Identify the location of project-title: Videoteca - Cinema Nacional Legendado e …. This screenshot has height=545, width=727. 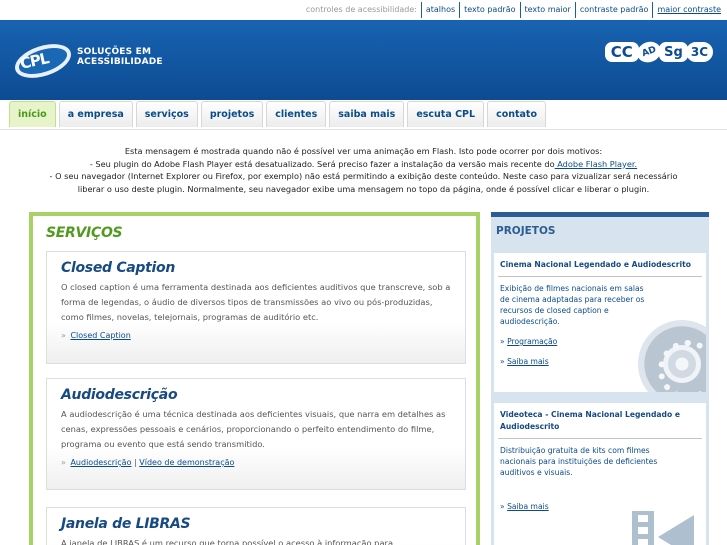
(600, 421).